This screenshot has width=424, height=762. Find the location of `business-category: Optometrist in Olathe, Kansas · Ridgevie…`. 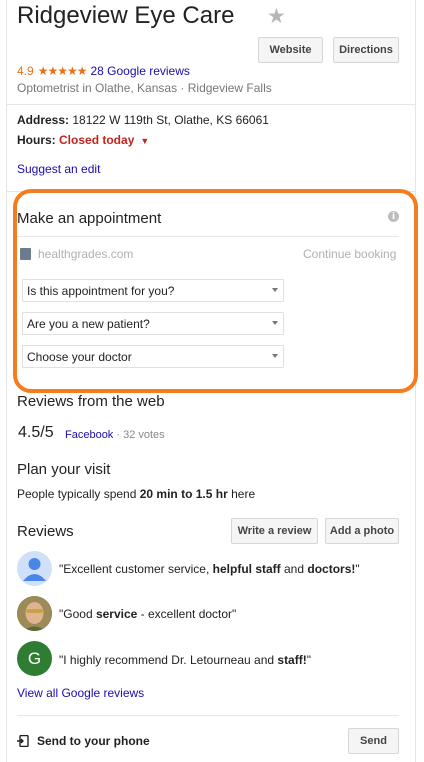

business-category: Optometrist in Olathe, Kansas · Ridgevie… is located at coordinates (144, 88).